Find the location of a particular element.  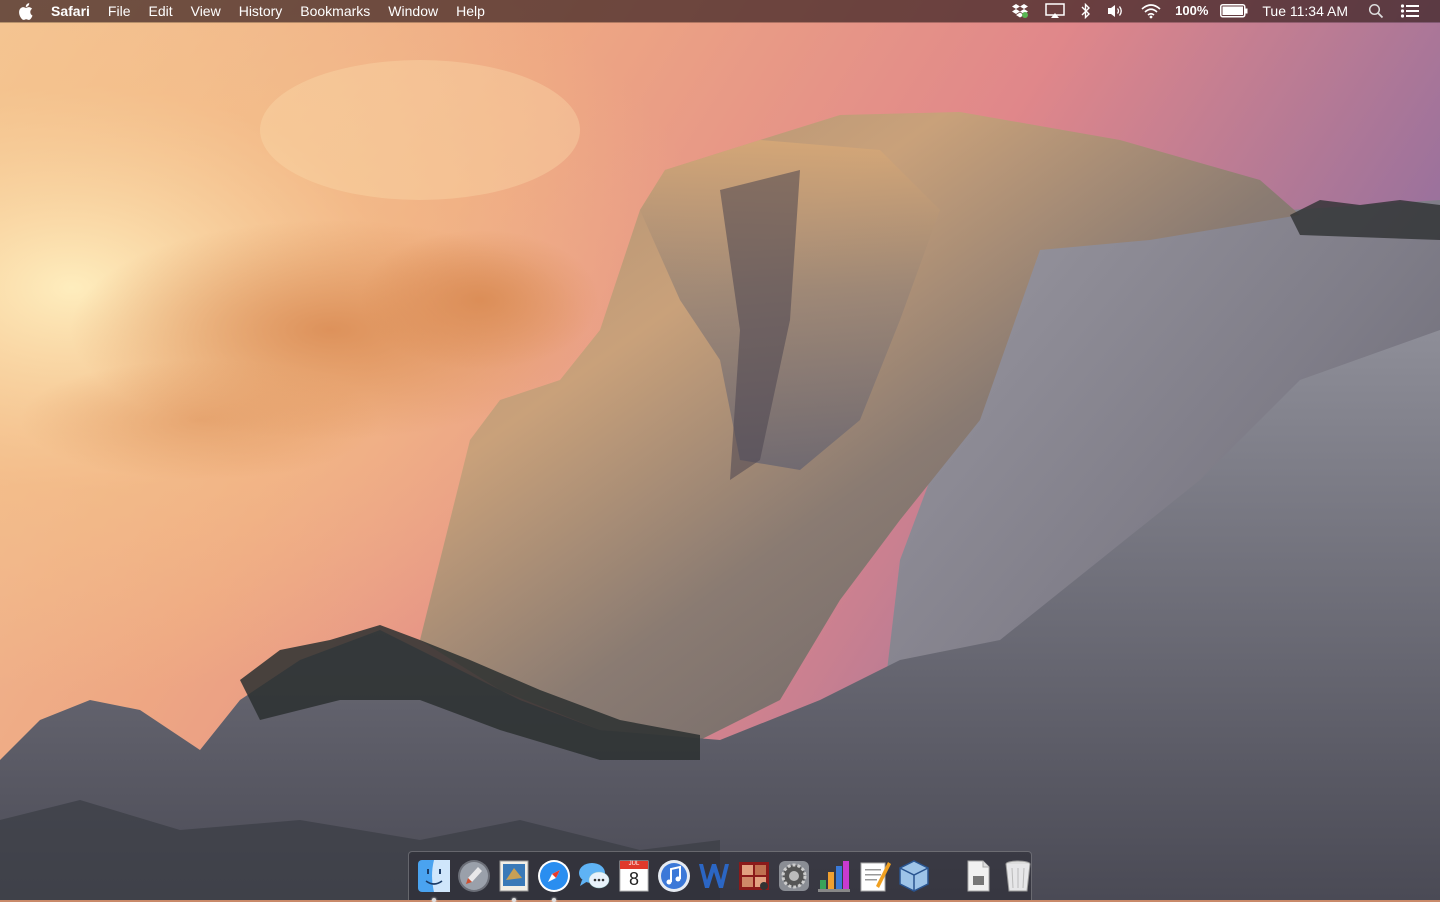

system-preferences-icon is located at coordinates (794, 876).